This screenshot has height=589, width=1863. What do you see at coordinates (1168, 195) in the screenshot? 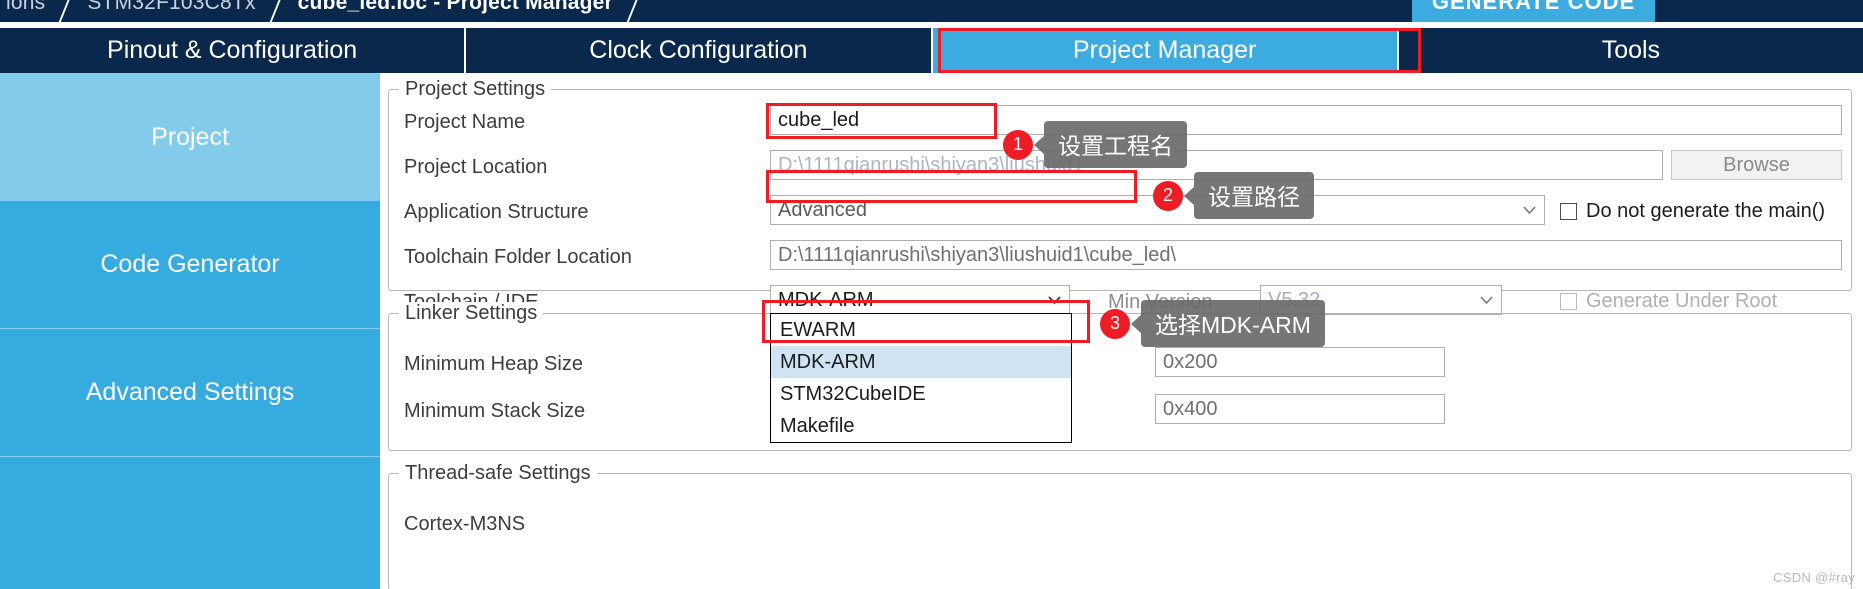
I see `callout-2-badge: 2` at bounding box center [1168, 195].